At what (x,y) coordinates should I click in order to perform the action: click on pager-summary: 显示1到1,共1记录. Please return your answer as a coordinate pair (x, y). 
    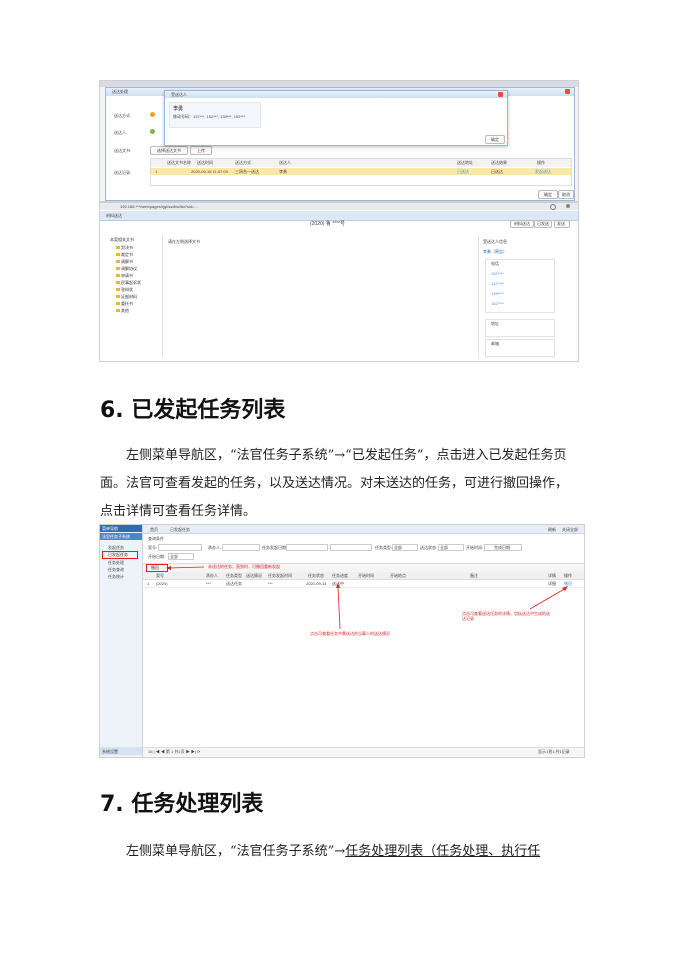
    Looking at the image, I should click on (554, 751).